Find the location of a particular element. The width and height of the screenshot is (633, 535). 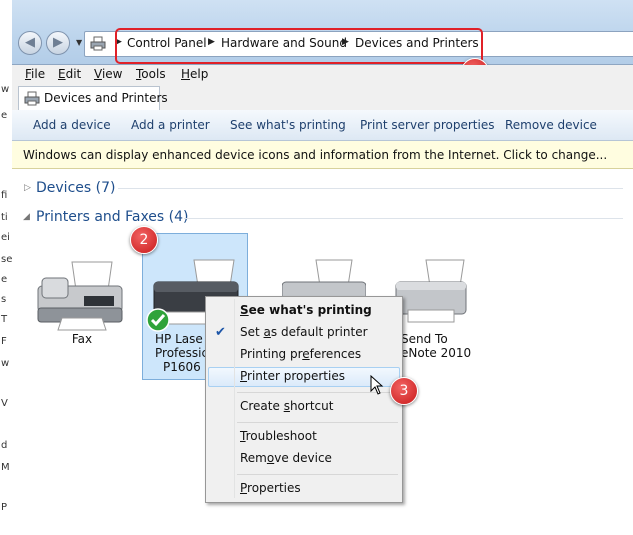

fax-icon is located at coordinates (80, 295).